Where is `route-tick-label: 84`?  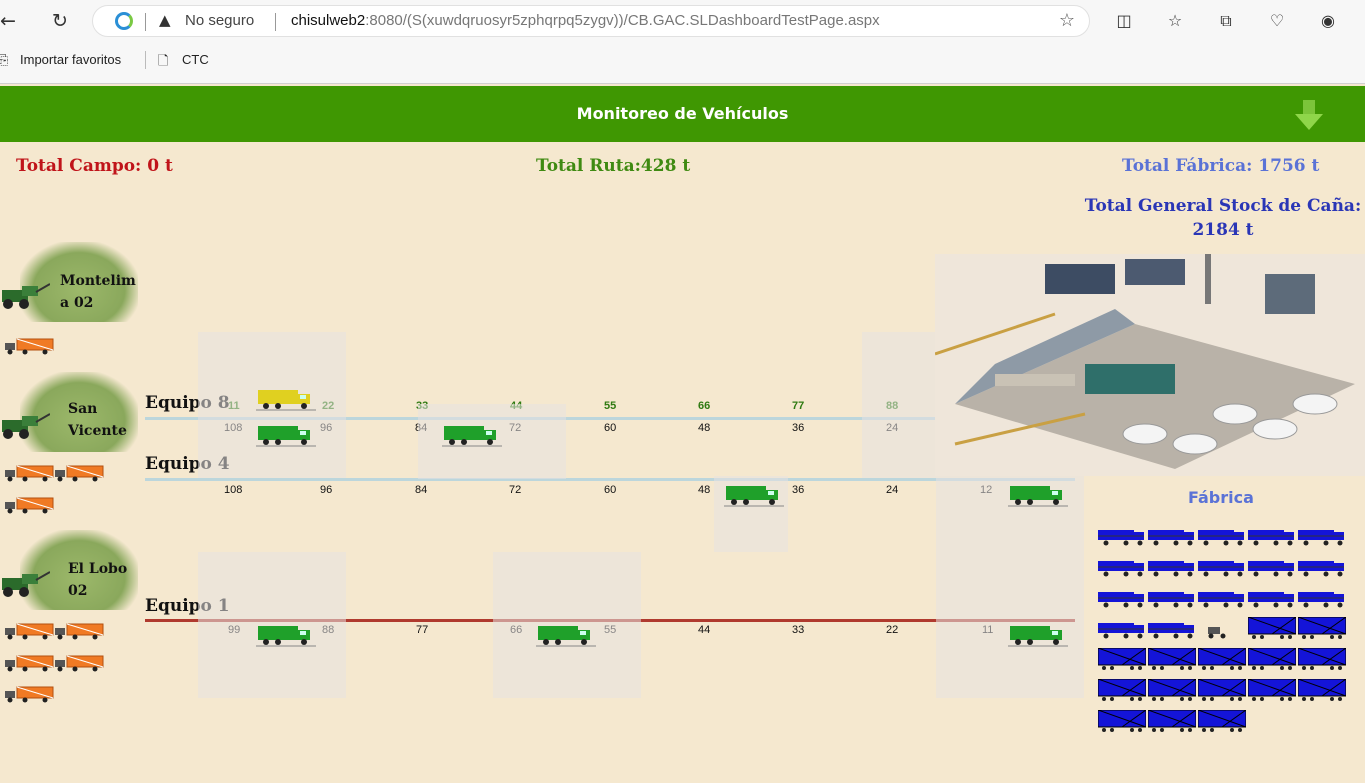 route-tick-label: 84 is located at coordinates (421, 490).